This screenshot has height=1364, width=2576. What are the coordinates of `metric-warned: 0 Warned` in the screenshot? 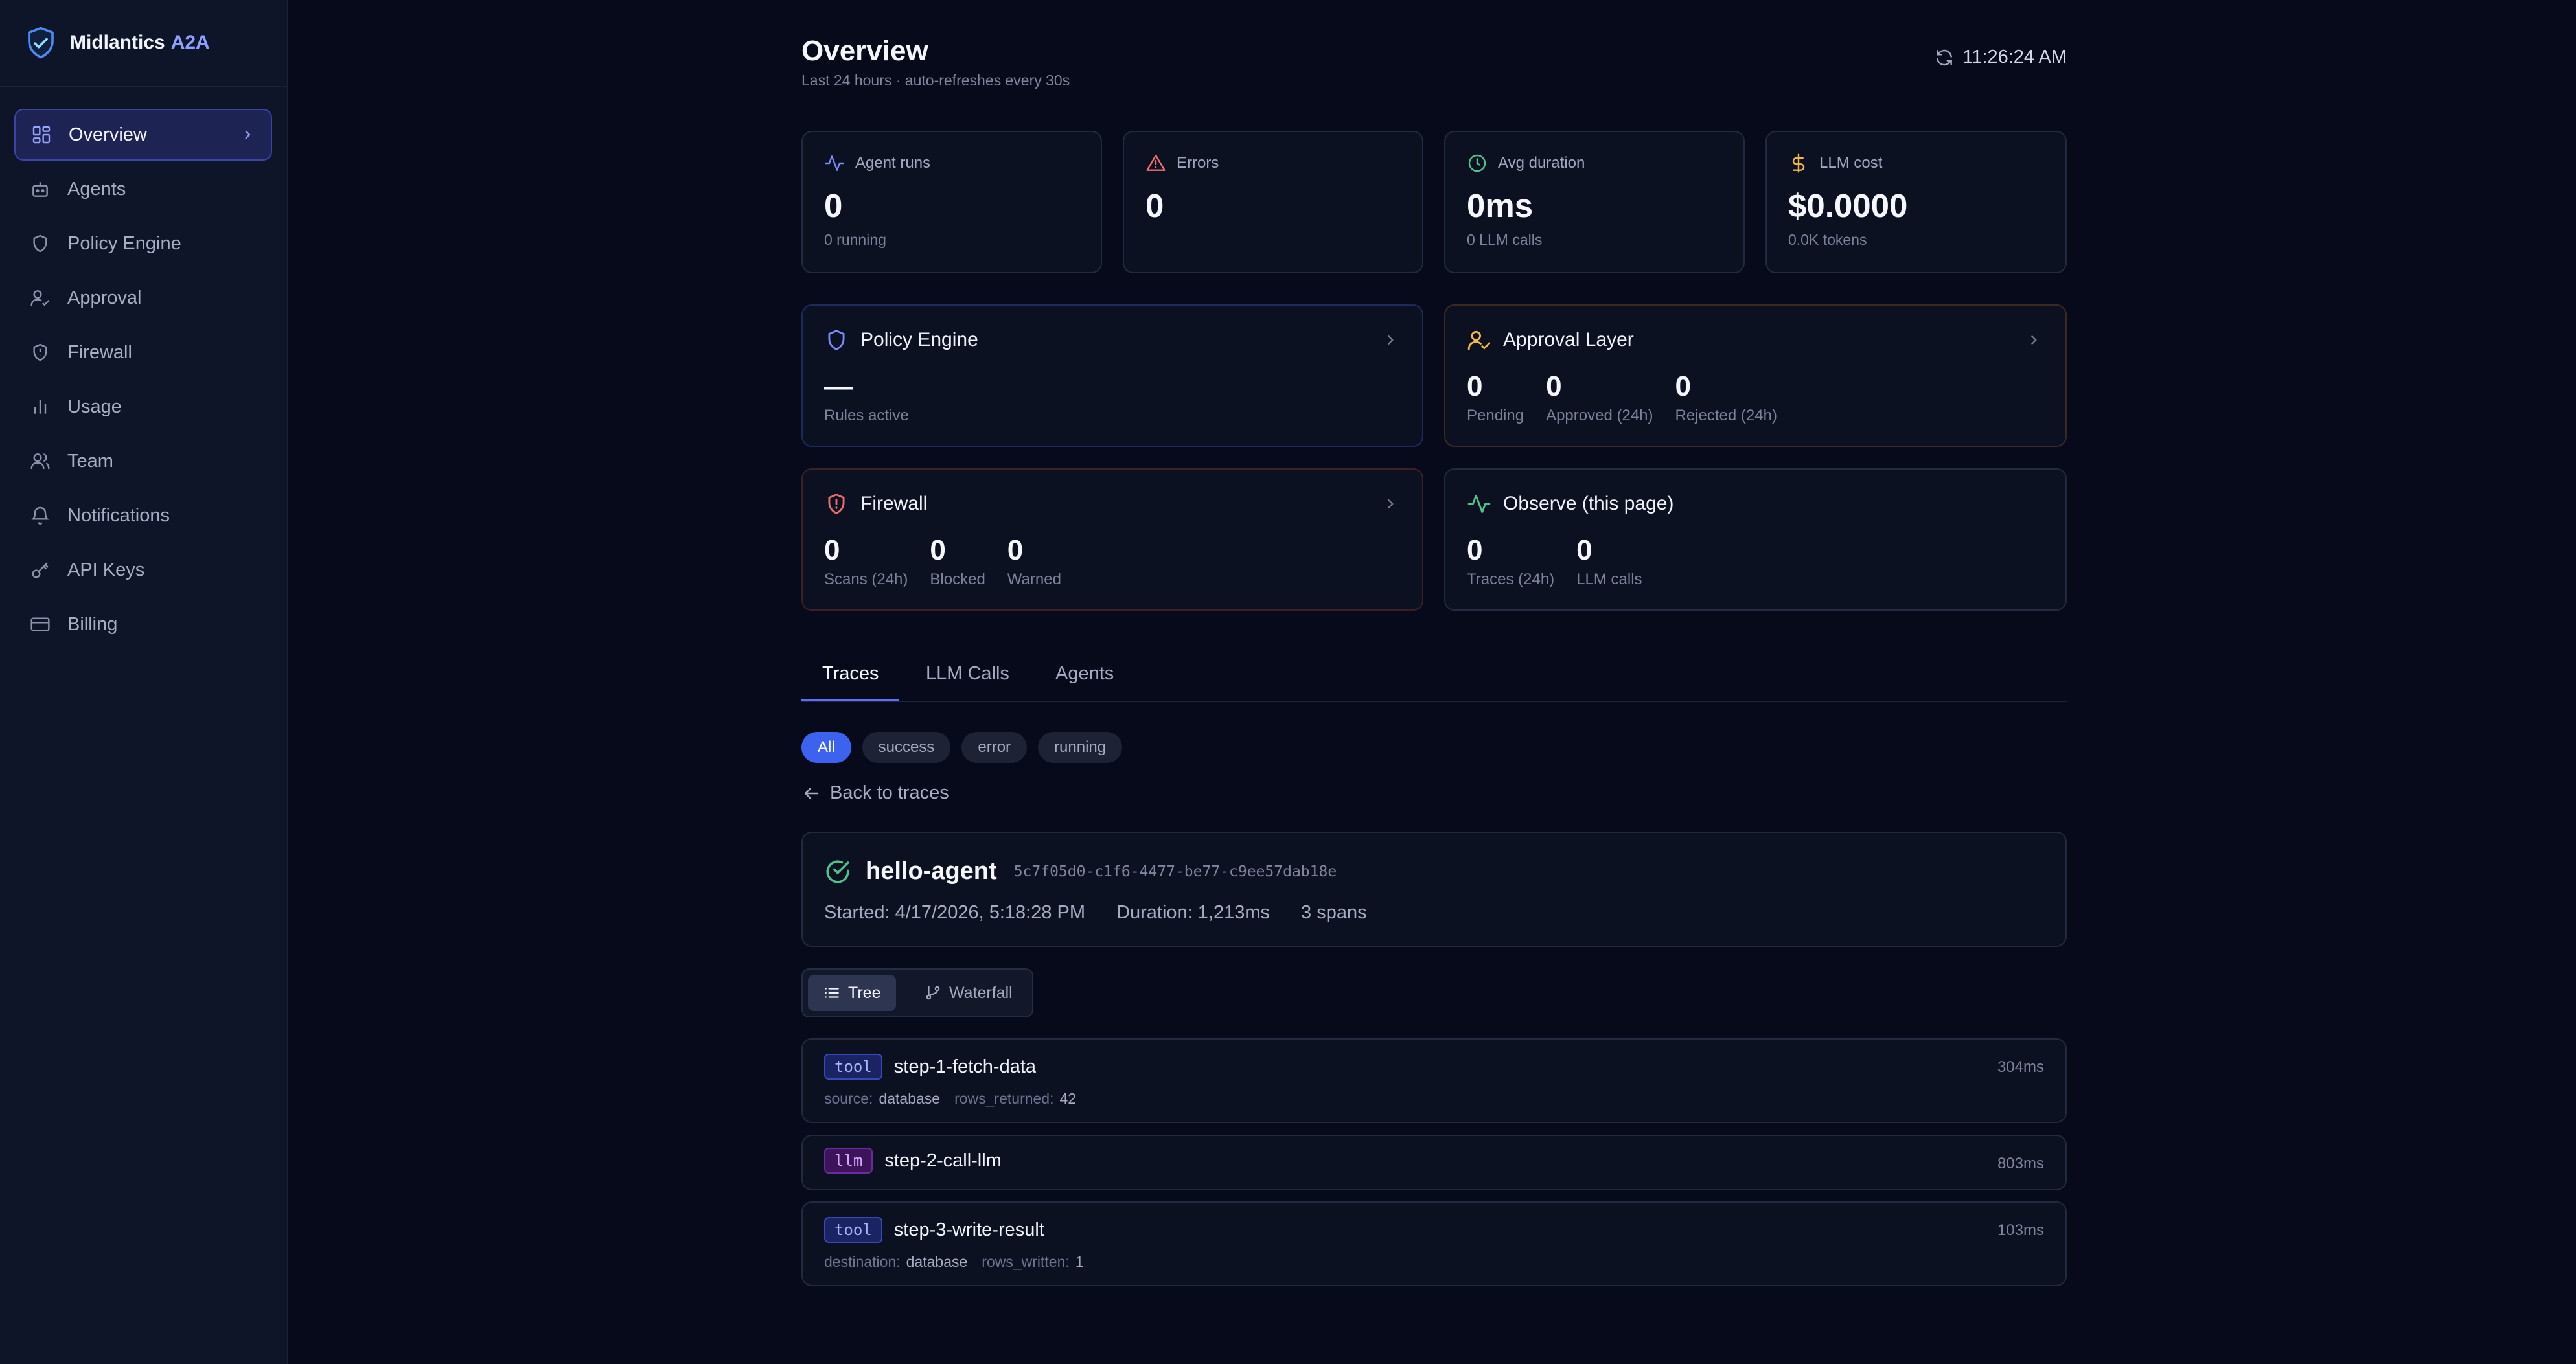 It's located at (1034, 561).